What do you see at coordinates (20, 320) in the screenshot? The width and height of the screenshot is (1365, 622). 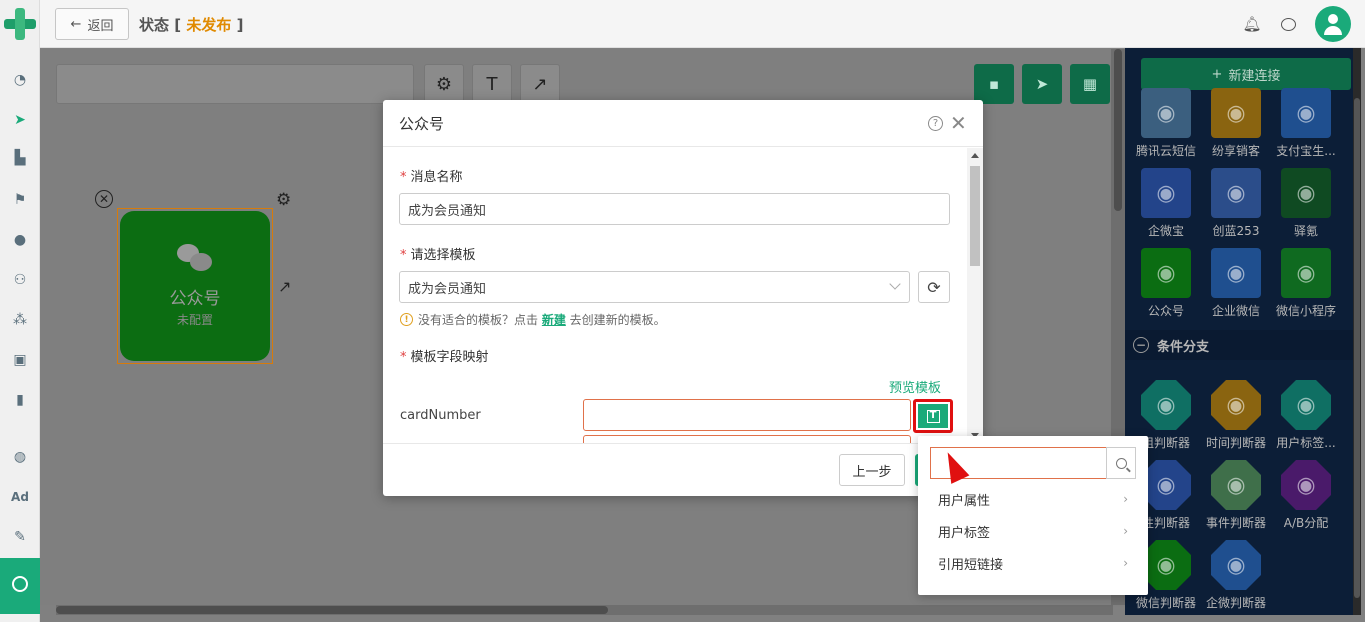 I see `cluster-icon: ⁂` at bounding box center [20, 320].